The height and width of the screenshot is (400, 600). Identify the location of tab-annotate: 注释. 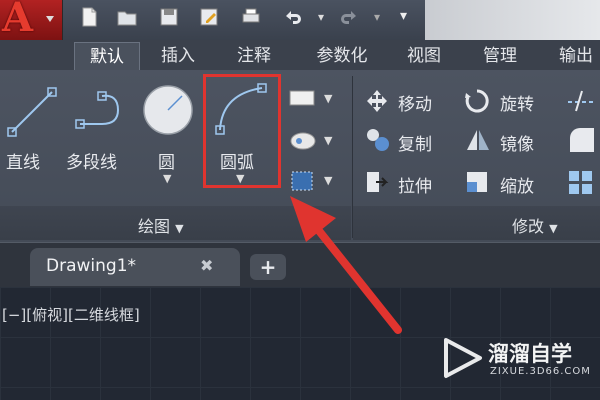
(254, 56).